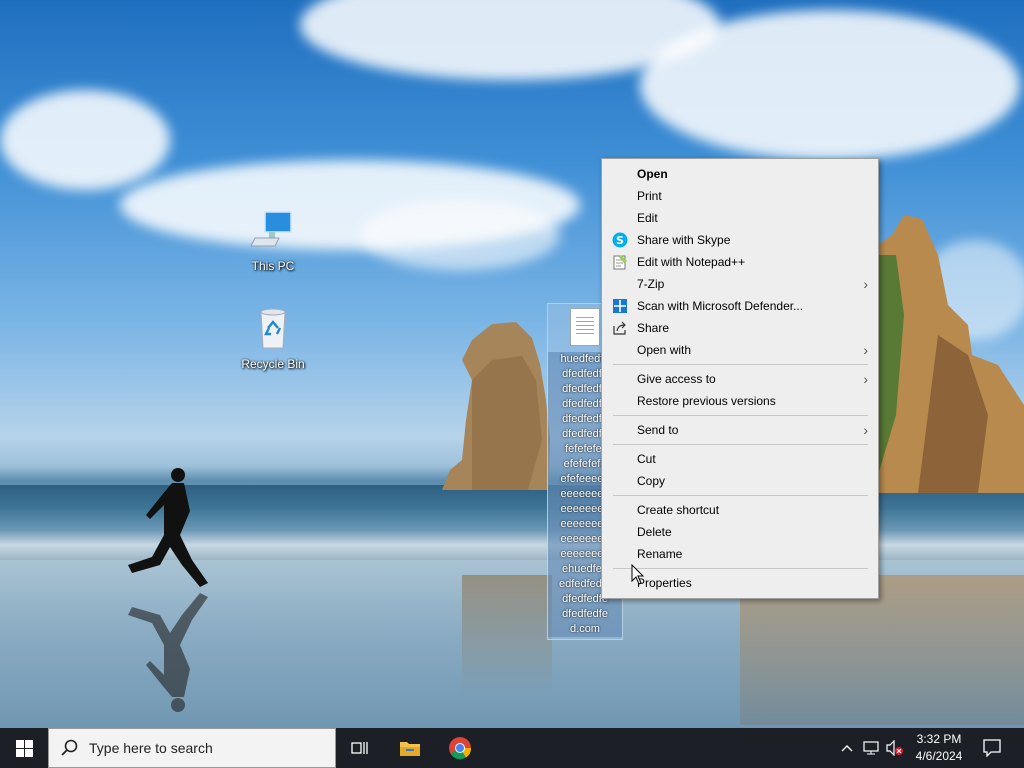 Image resolution: width=1024 pixels, height=768 pixels. What do you see at coordinates (651, 481) in the screenshot?
I see `menu-item-label: Copy` at bounding box center [651, 481].